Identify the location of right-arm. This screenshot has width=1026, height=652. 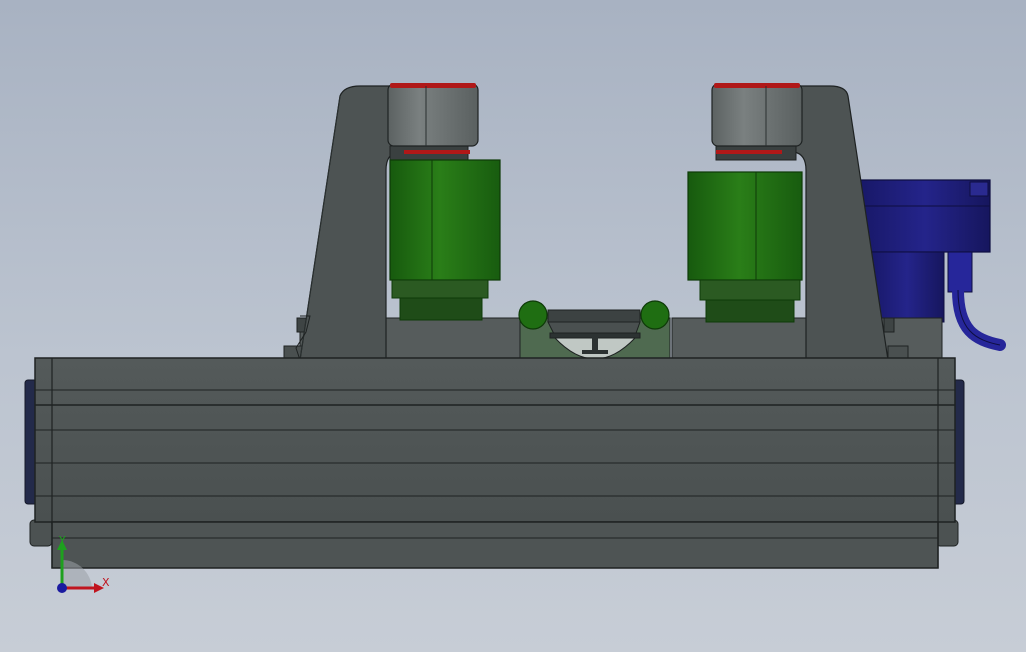
(788, 222).